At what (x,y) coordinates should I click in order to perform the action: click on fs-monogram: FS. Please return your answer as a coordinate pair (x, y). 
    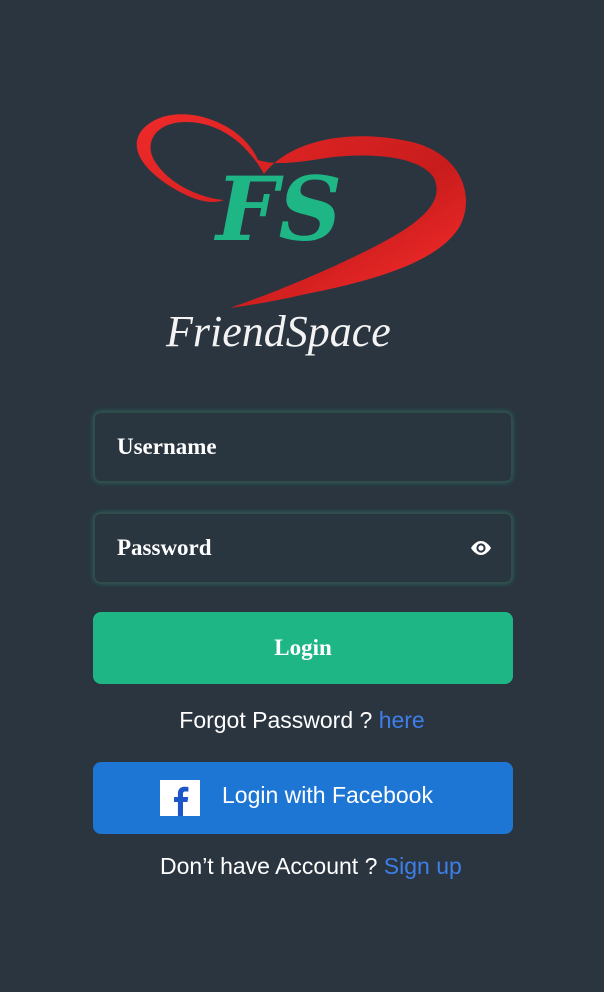
    Looking at the image, I should click on (277, 209).